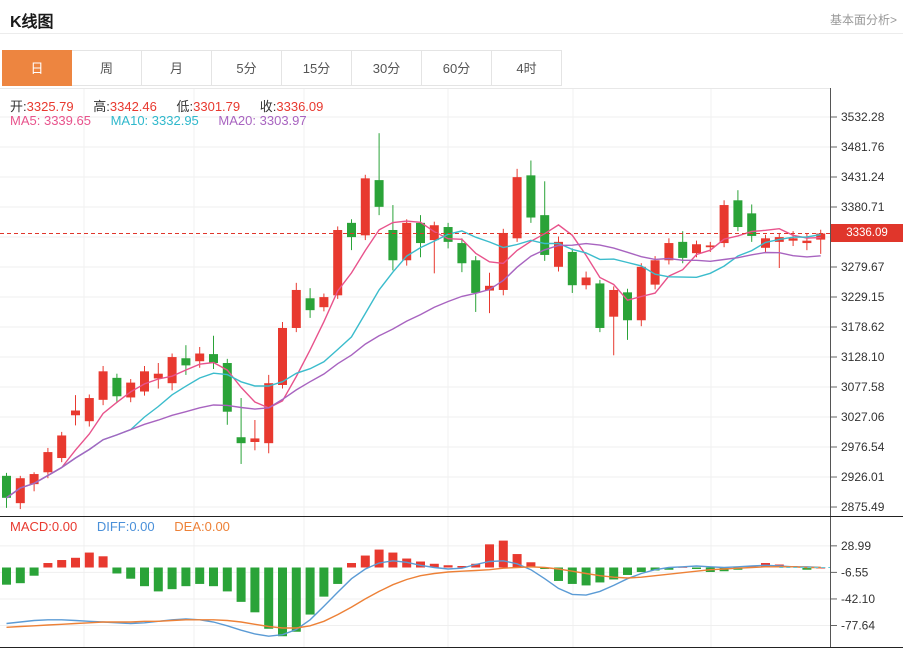 Image resolution: width=903 pixels, height=655 pixels. Describe the element at coordinates (863, 447) in the screenshot. I see `svg-text: 2976.54` at that location.